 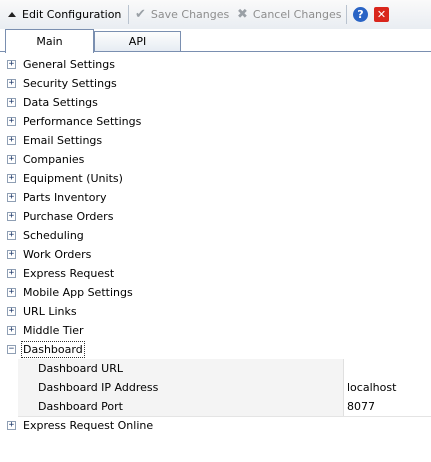 What do you see at coordinates (215, 178) in the screenshot?
I see `tree-item-equipment-units: + Equipment (Units)` at bounding box center [215, 178].